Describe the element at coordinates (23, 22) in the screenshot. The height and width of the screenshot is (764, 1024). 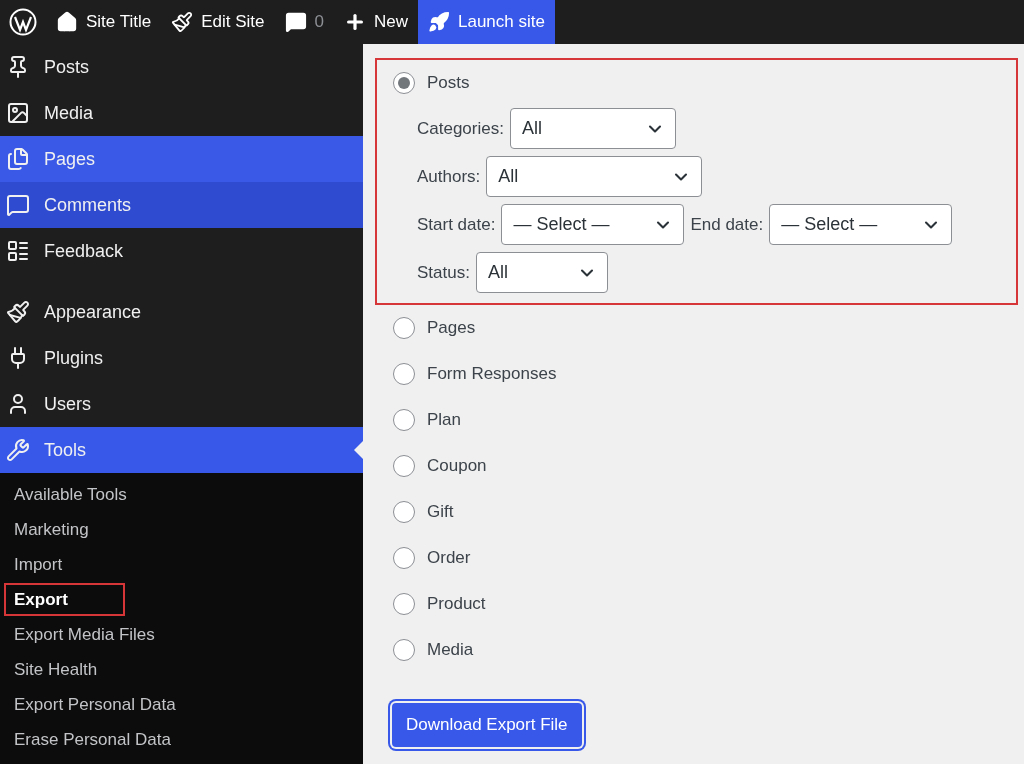
I see `wordpress-logo-icon` at that location.